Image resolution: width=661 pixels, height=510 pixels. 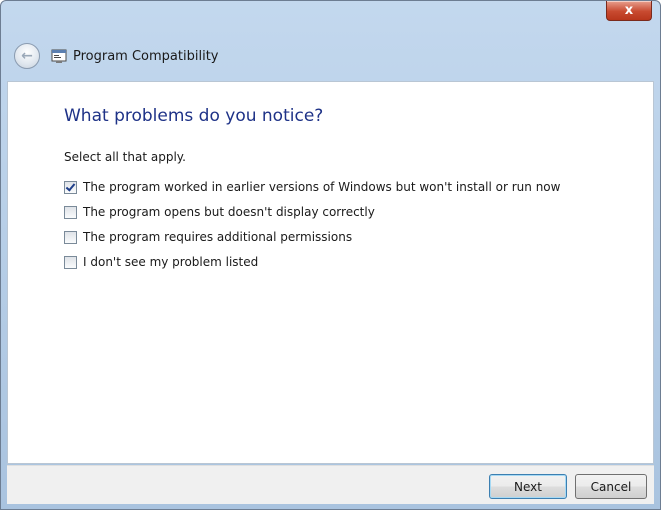 I want to click on next-button: Next, so click(x=528, y=486).